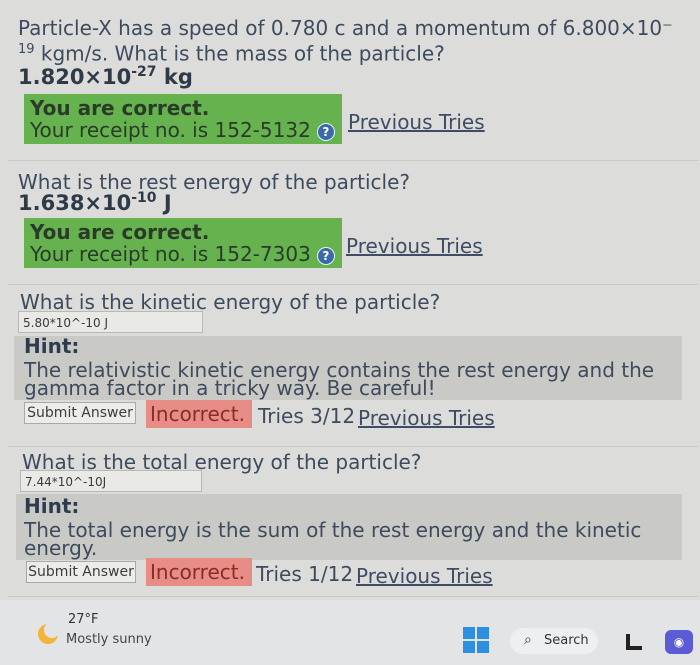 This screenshot has height=665, width=700. I want to click on sun-cloud-icon, so click(49, 633).